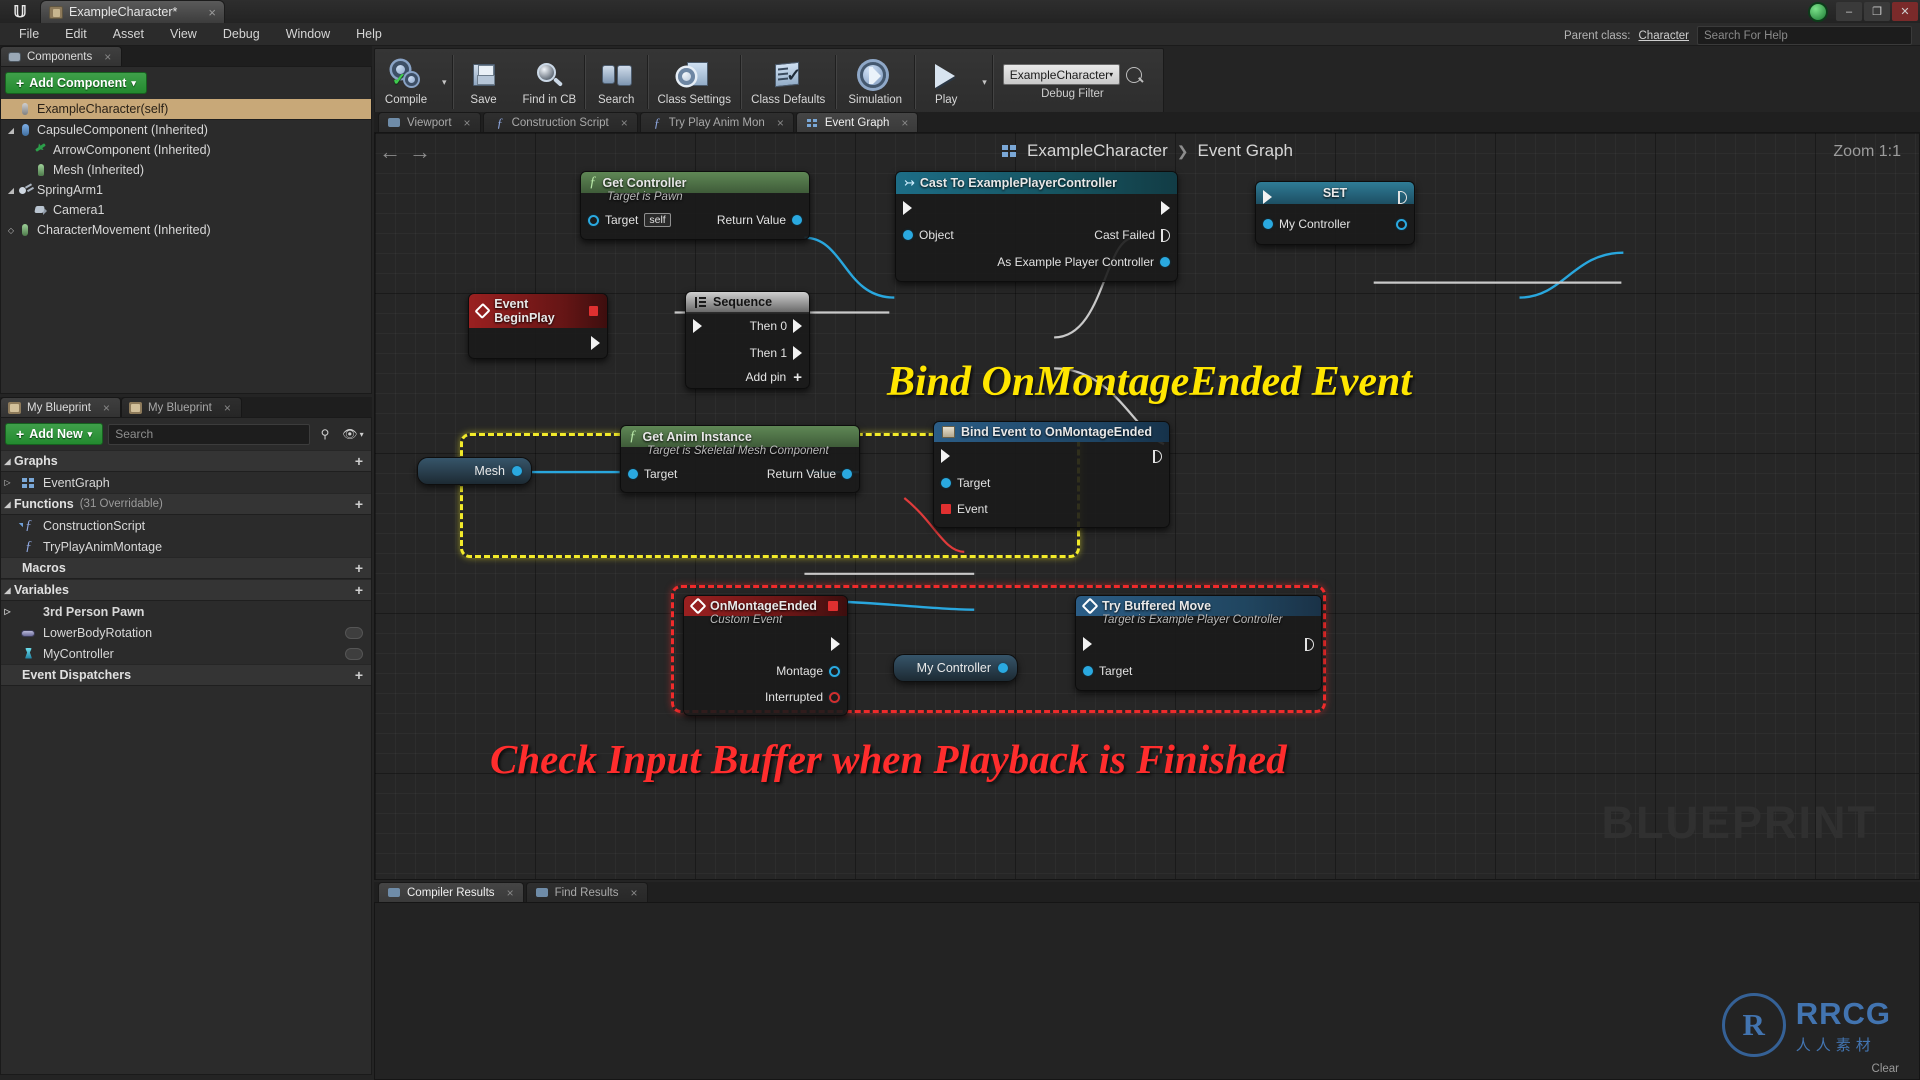  I want to click on compile-options-caret-icon: ▾, so click(444, 82).